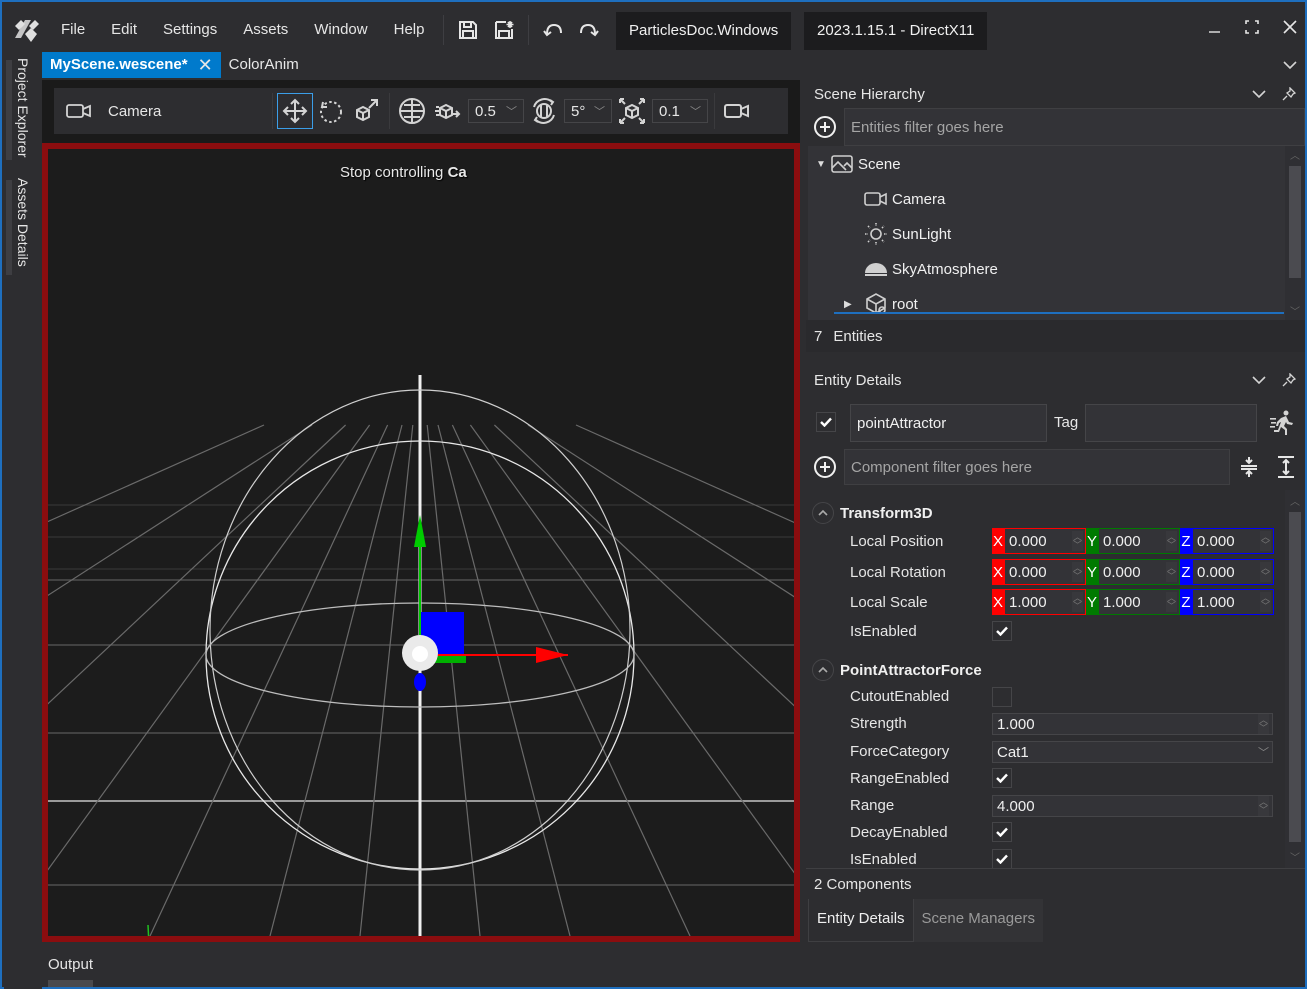 The image size is (1307, 989). What do you see at coordinates (205, 65) in the screenshot?
I see `close-tab-icon: ✕` at bounding box center [205, 65].